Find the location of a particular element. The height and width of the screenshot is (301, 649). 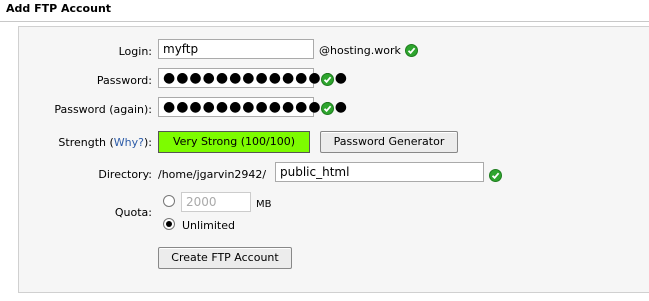

create-ftp-account-button: Create FTP Account is located at coordinates (225, 258).